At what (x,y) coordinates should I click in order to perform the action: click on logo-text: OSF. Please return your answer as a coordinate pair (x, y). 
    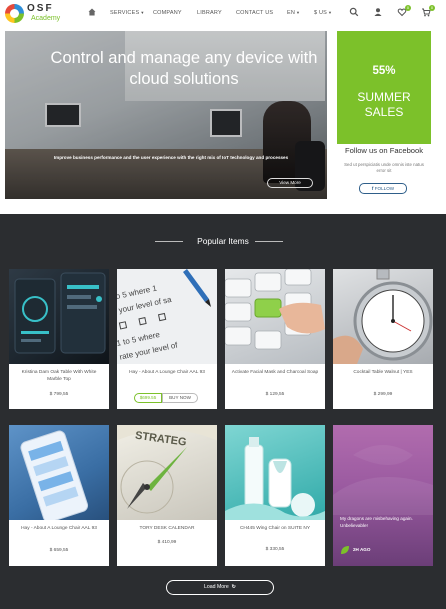
    Looking at the image, I should click on (40, 8).